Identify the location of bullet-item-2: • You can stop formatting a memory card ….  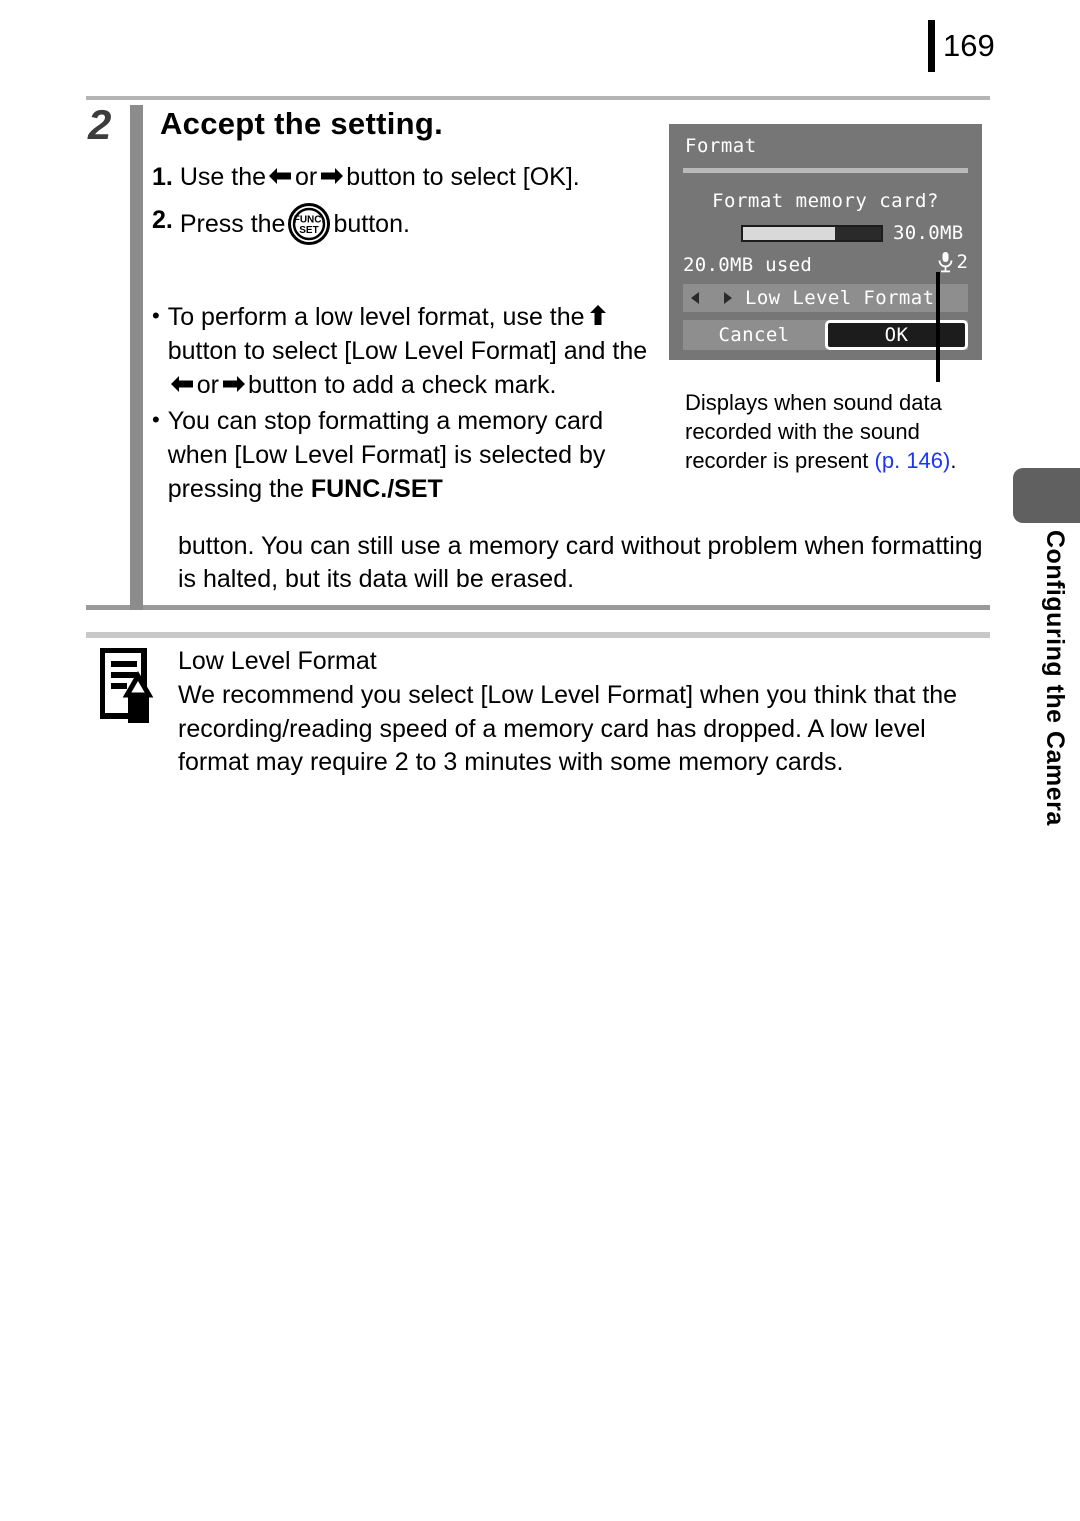
(407, 455).